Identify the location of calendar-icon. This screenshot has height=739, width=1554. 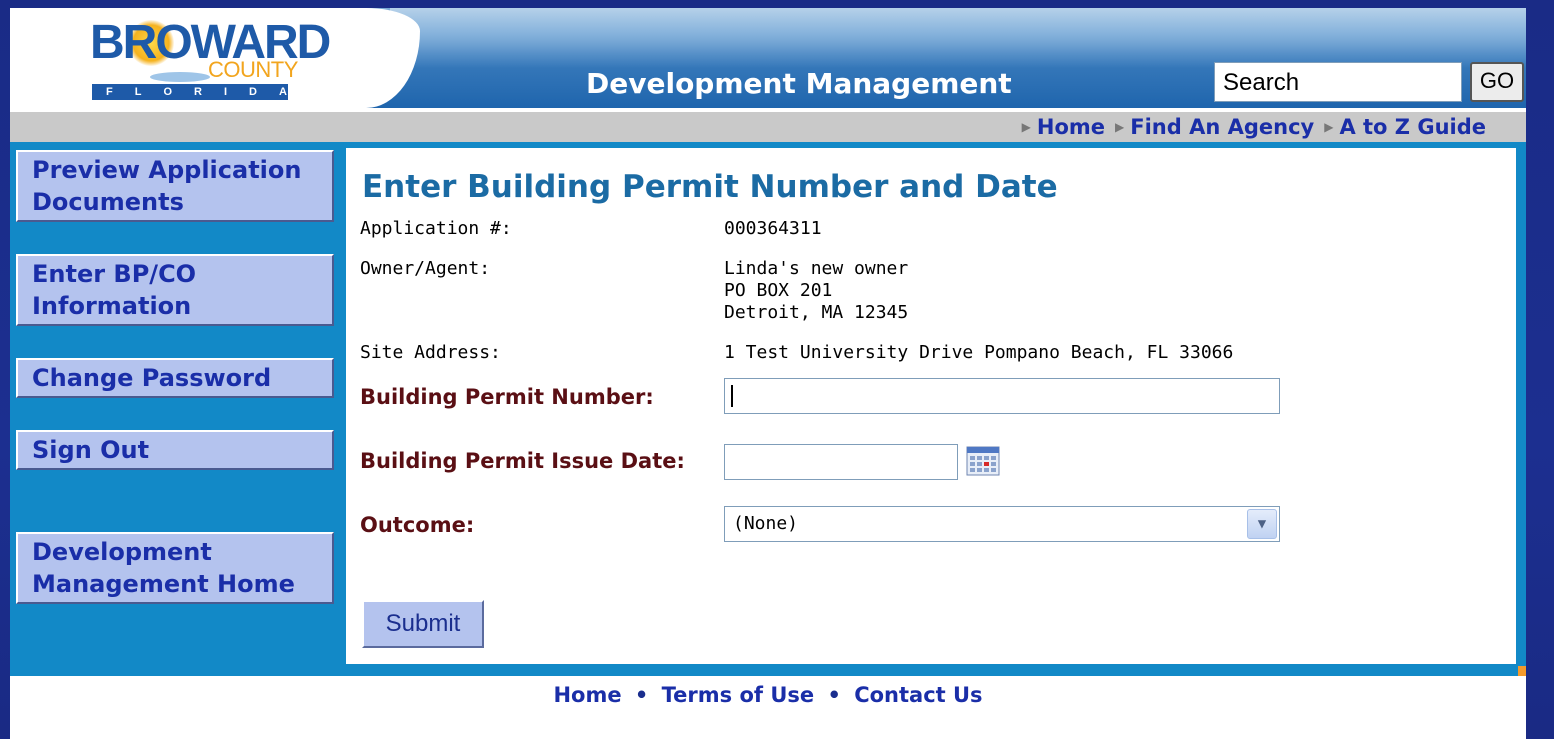
(983, 461).